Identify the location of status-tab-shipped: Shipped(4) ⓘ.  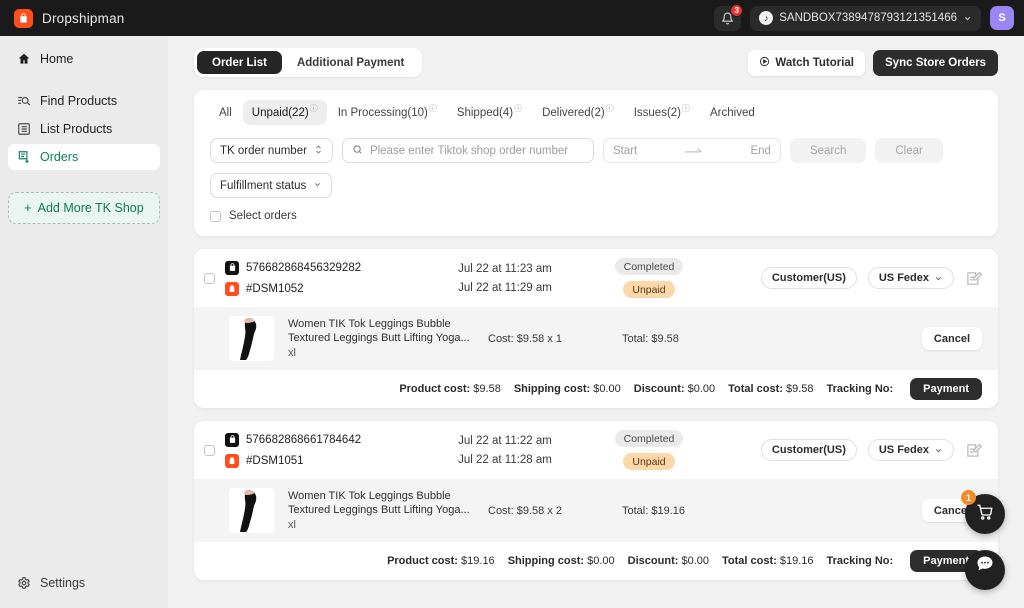
(489, 112).